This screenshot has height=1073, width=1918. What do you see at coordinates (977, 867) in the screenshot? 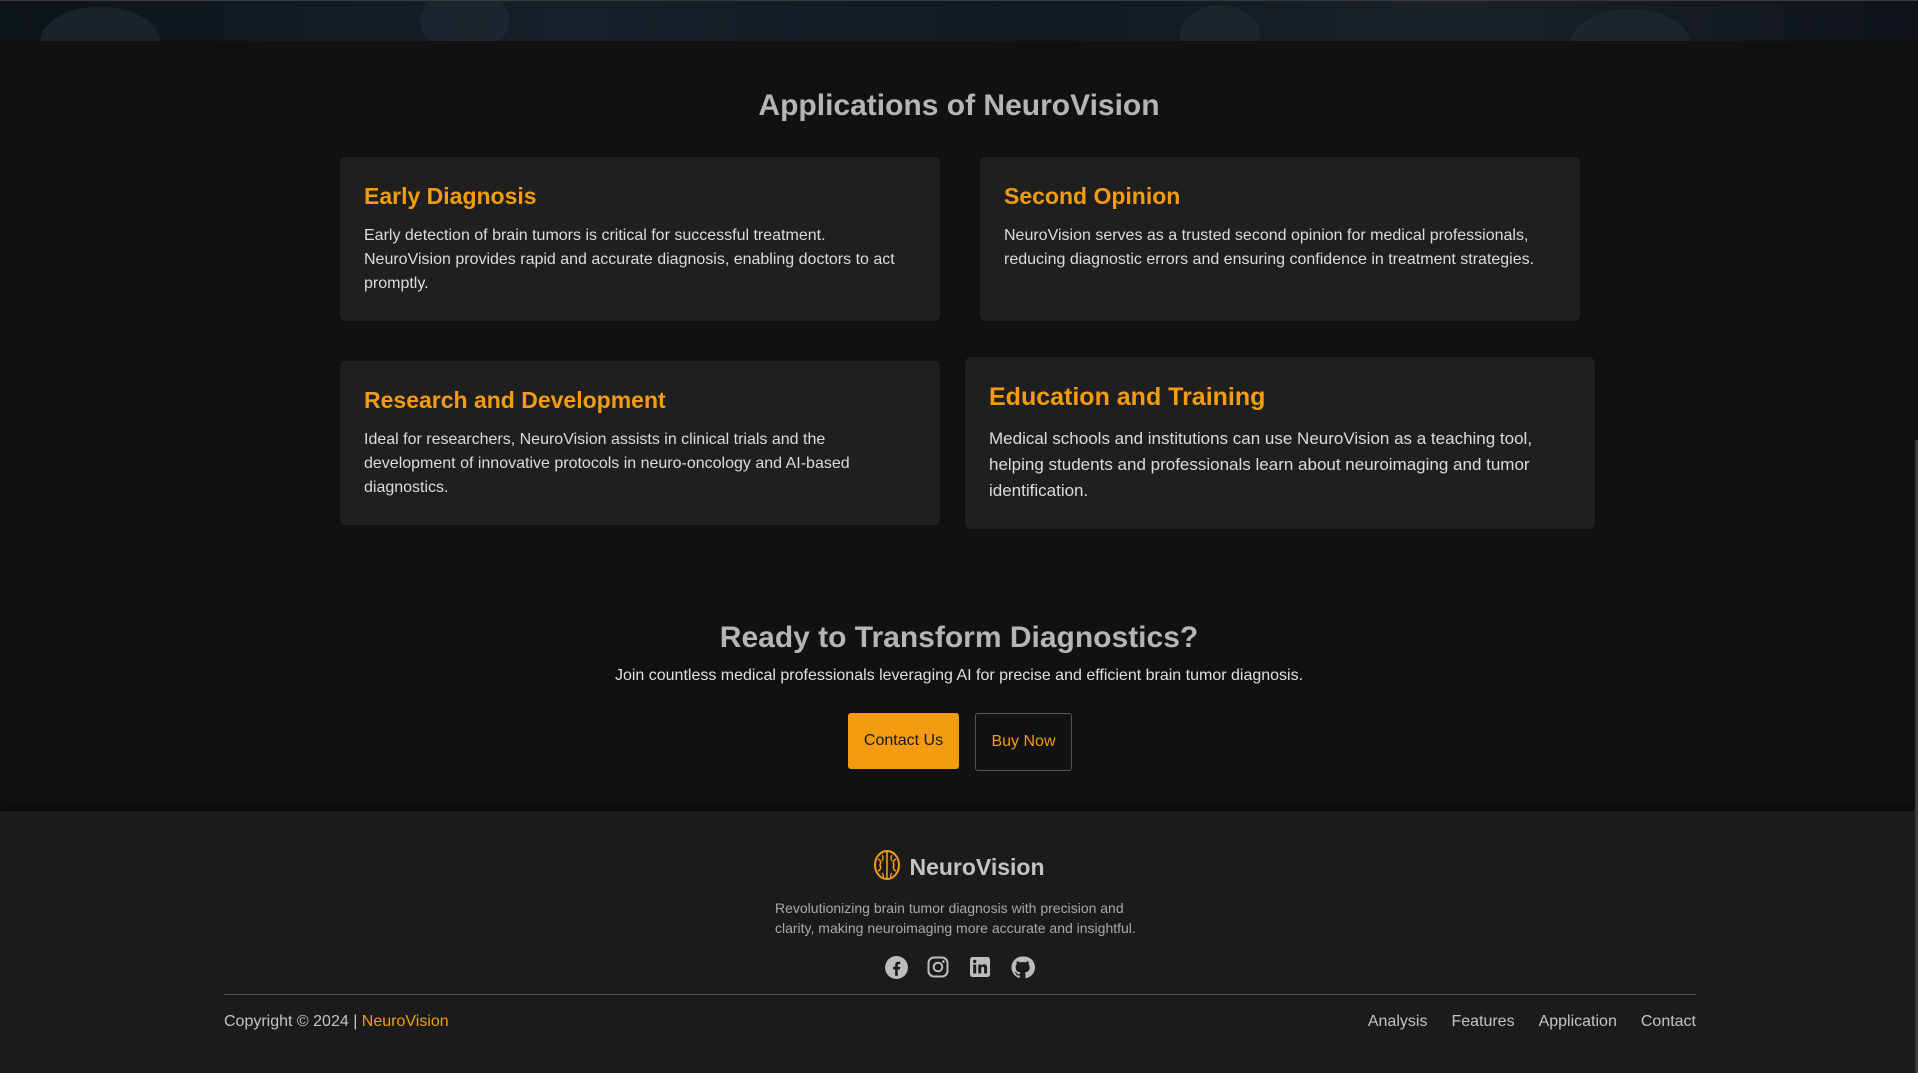
I see `footer-brand-name: NeuroVision` at bounding box center [977, 867].